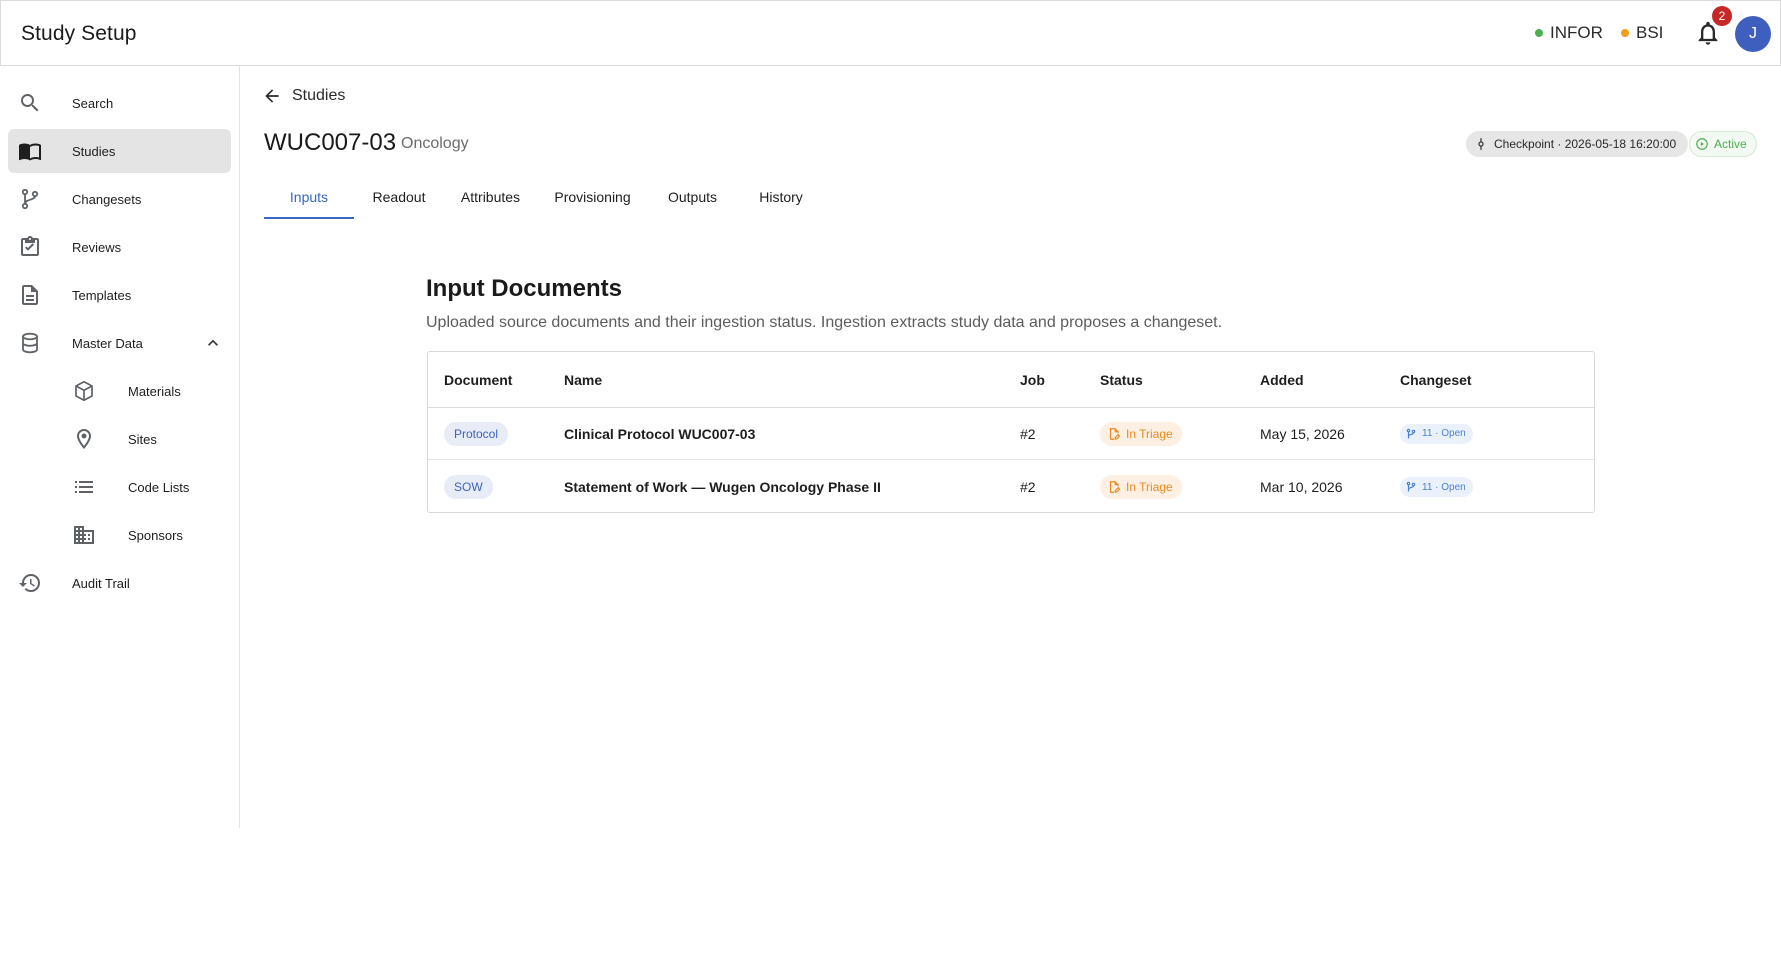  I want to click on document-cell: Protocol, so click(476, 433).